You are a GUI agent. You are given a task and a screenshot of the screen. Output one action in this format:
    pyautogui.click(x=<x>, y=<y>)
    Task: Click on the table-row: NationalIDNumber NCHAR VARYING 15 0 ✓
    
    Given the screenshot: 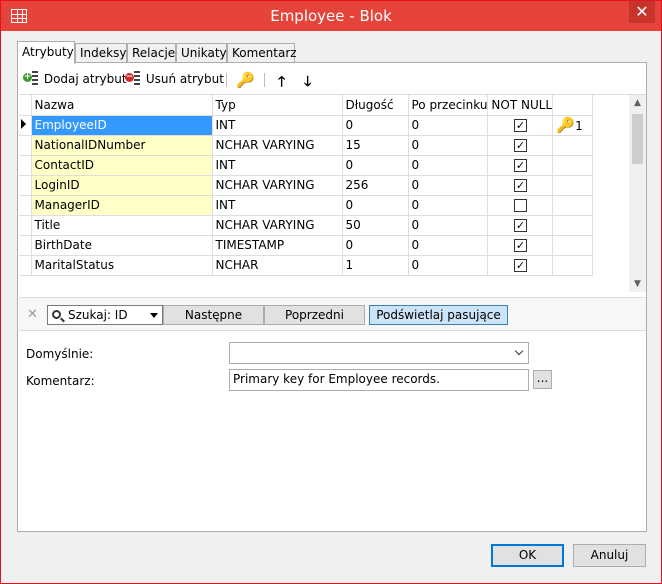 What is the action you would take?
    pyautogui.click(x=306, y=145)
    